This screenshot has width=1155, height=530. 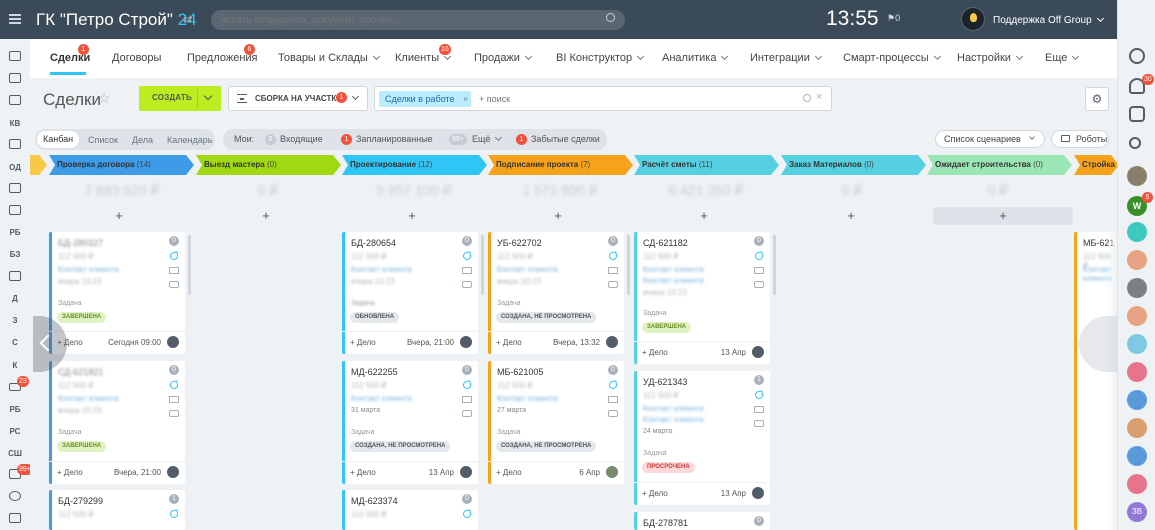 I want to click on pipeline-selector: СБОРКА НА УЧАСТКЕ 1, so click(x=298, y=98).